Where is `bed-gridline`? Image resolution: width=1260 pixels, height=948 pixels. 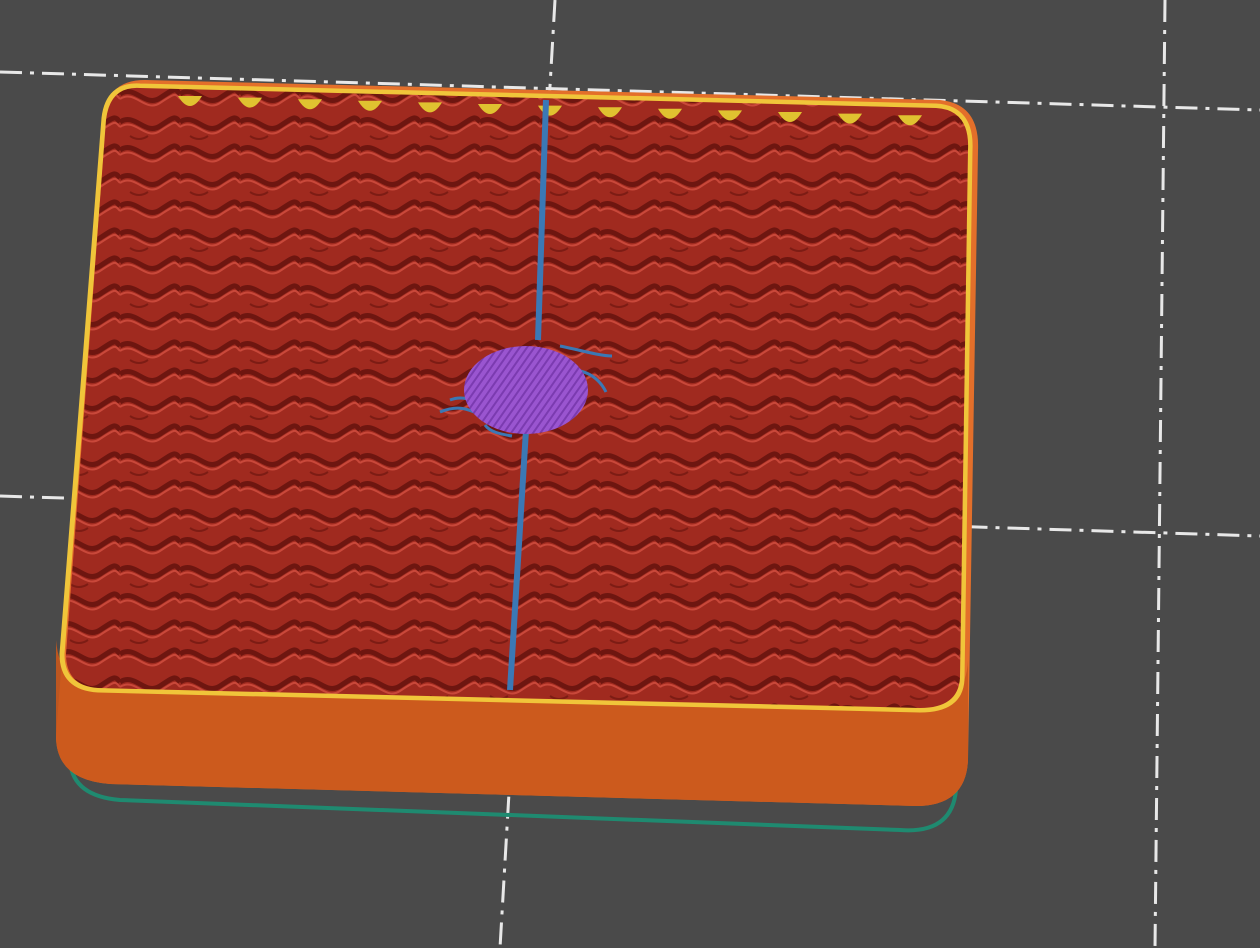 bed-gridline is located at coordinates (1160, 474).